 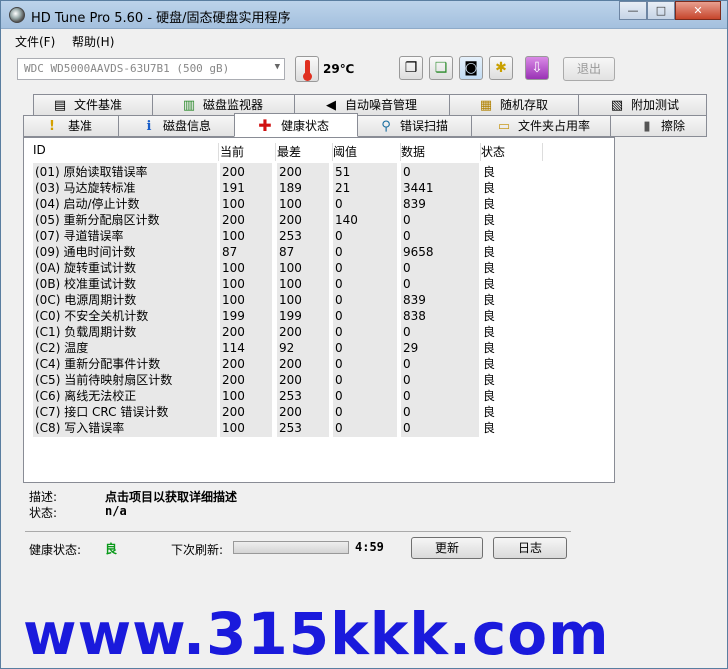 I want to click on threshold-value: 51, so click(x=342, y=172).